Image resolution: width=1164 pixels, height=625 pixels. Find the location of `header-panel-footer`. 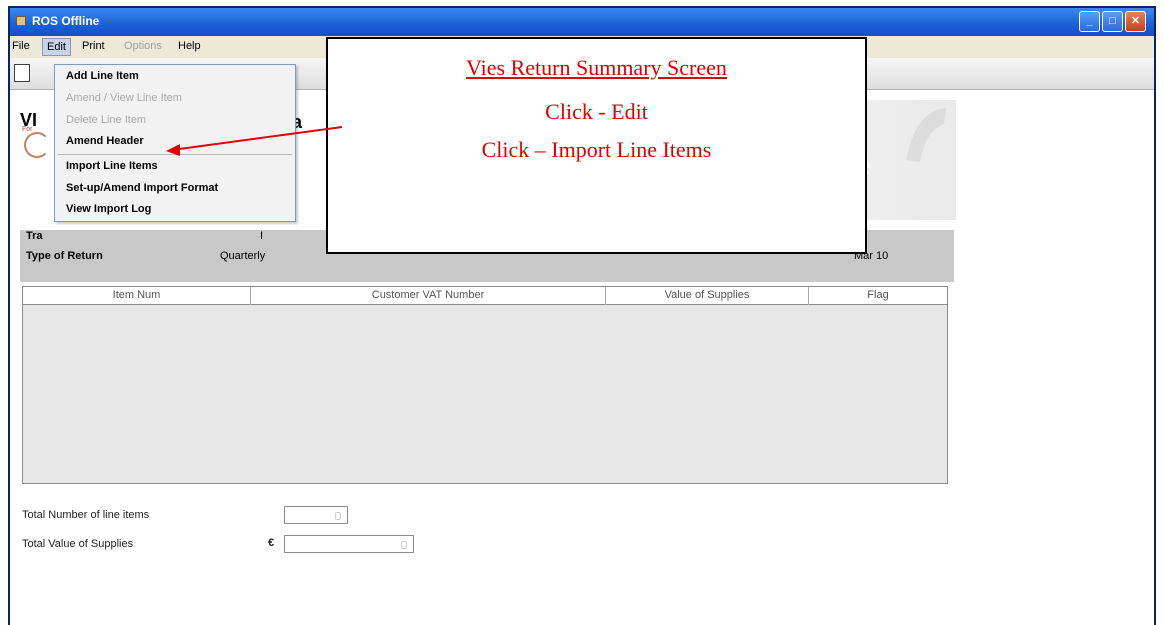

header-panel-footer is located at coordinates (487, 276).